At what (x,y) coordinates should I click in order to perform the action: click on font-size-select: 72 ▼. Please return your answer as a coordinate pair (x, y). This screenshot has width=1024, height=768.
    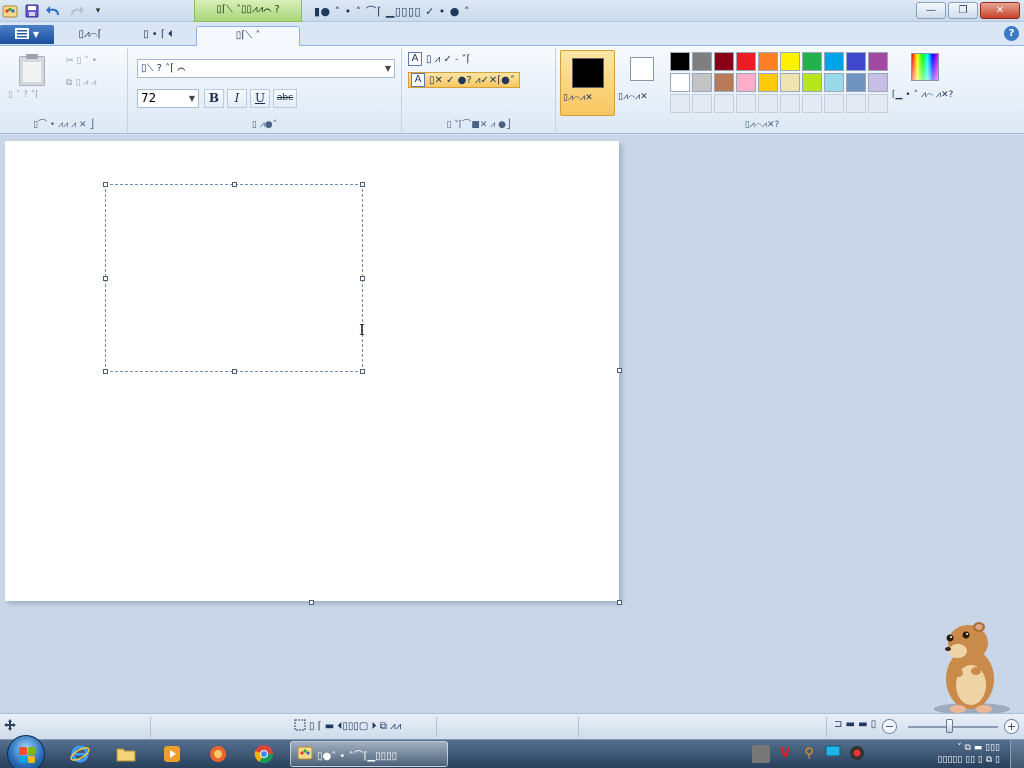
    Looking at the image, I should click on (168, 98).